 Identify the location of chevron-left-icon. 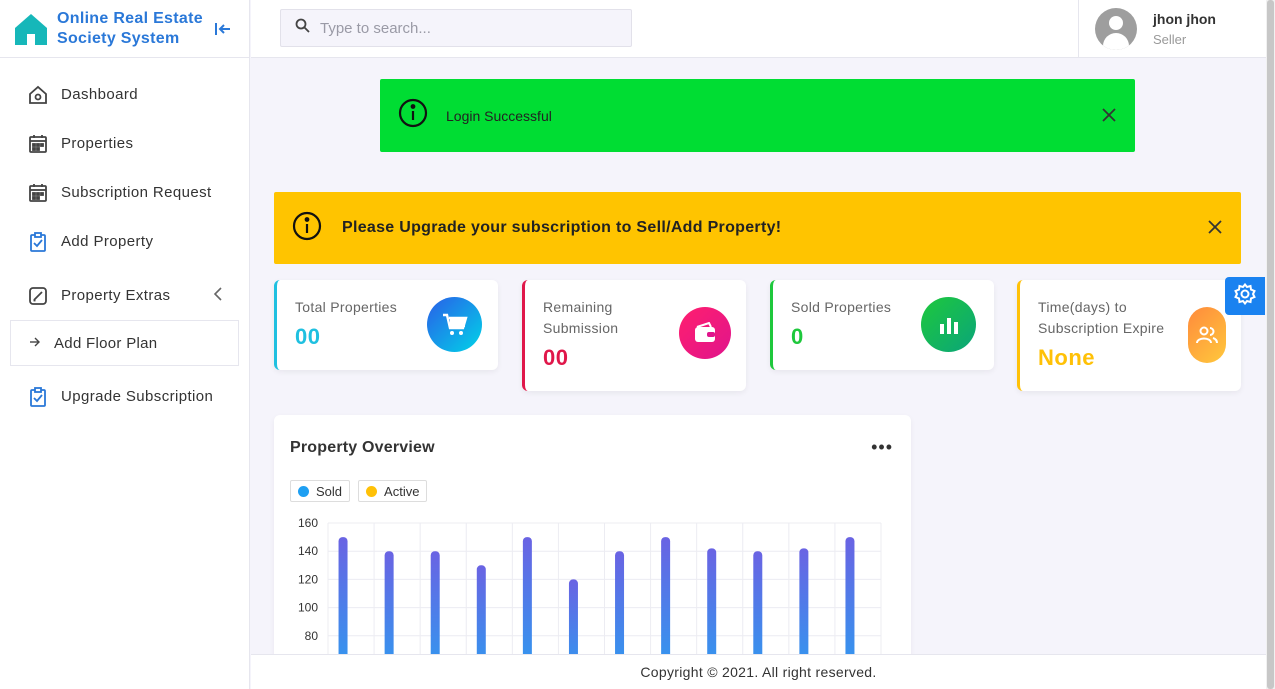
(218, 295).